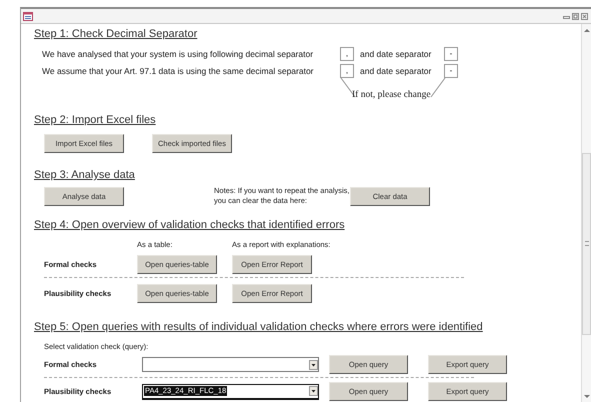 This screenshot has width=591, height=402. Describe the element at coordinates (587, 396) in the screenshot. I see `scroll-down-icon` at that location.